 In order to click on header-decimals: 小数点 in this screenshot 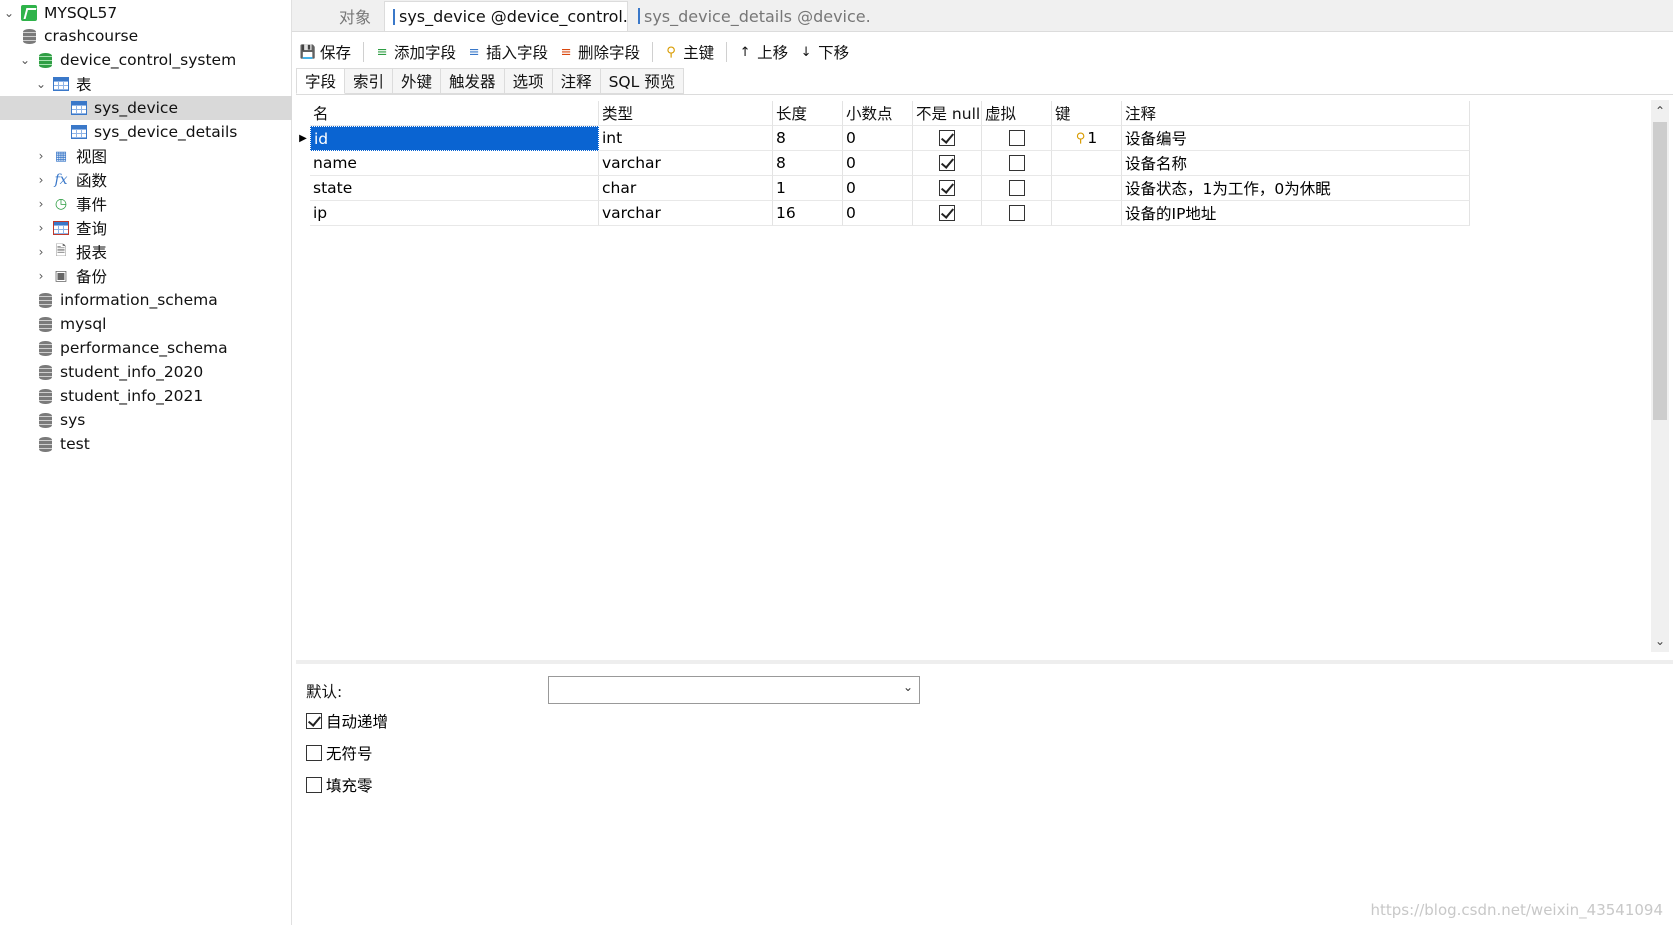, I will do `click(878, 113)`.